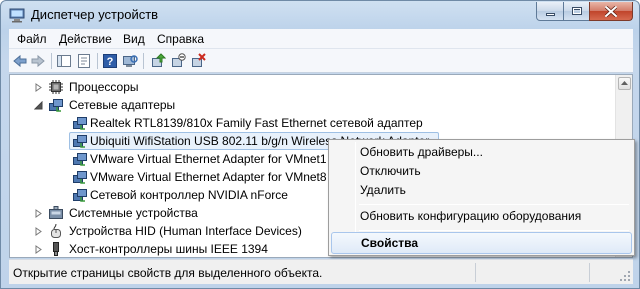 Image resolution: width=640 pixels, height=289 pixels. Describe the element at coordinates (168, 249) in the screenshot. I see `tree-item-label: Хост-контроллеры шины IEEE 1394` at that location.